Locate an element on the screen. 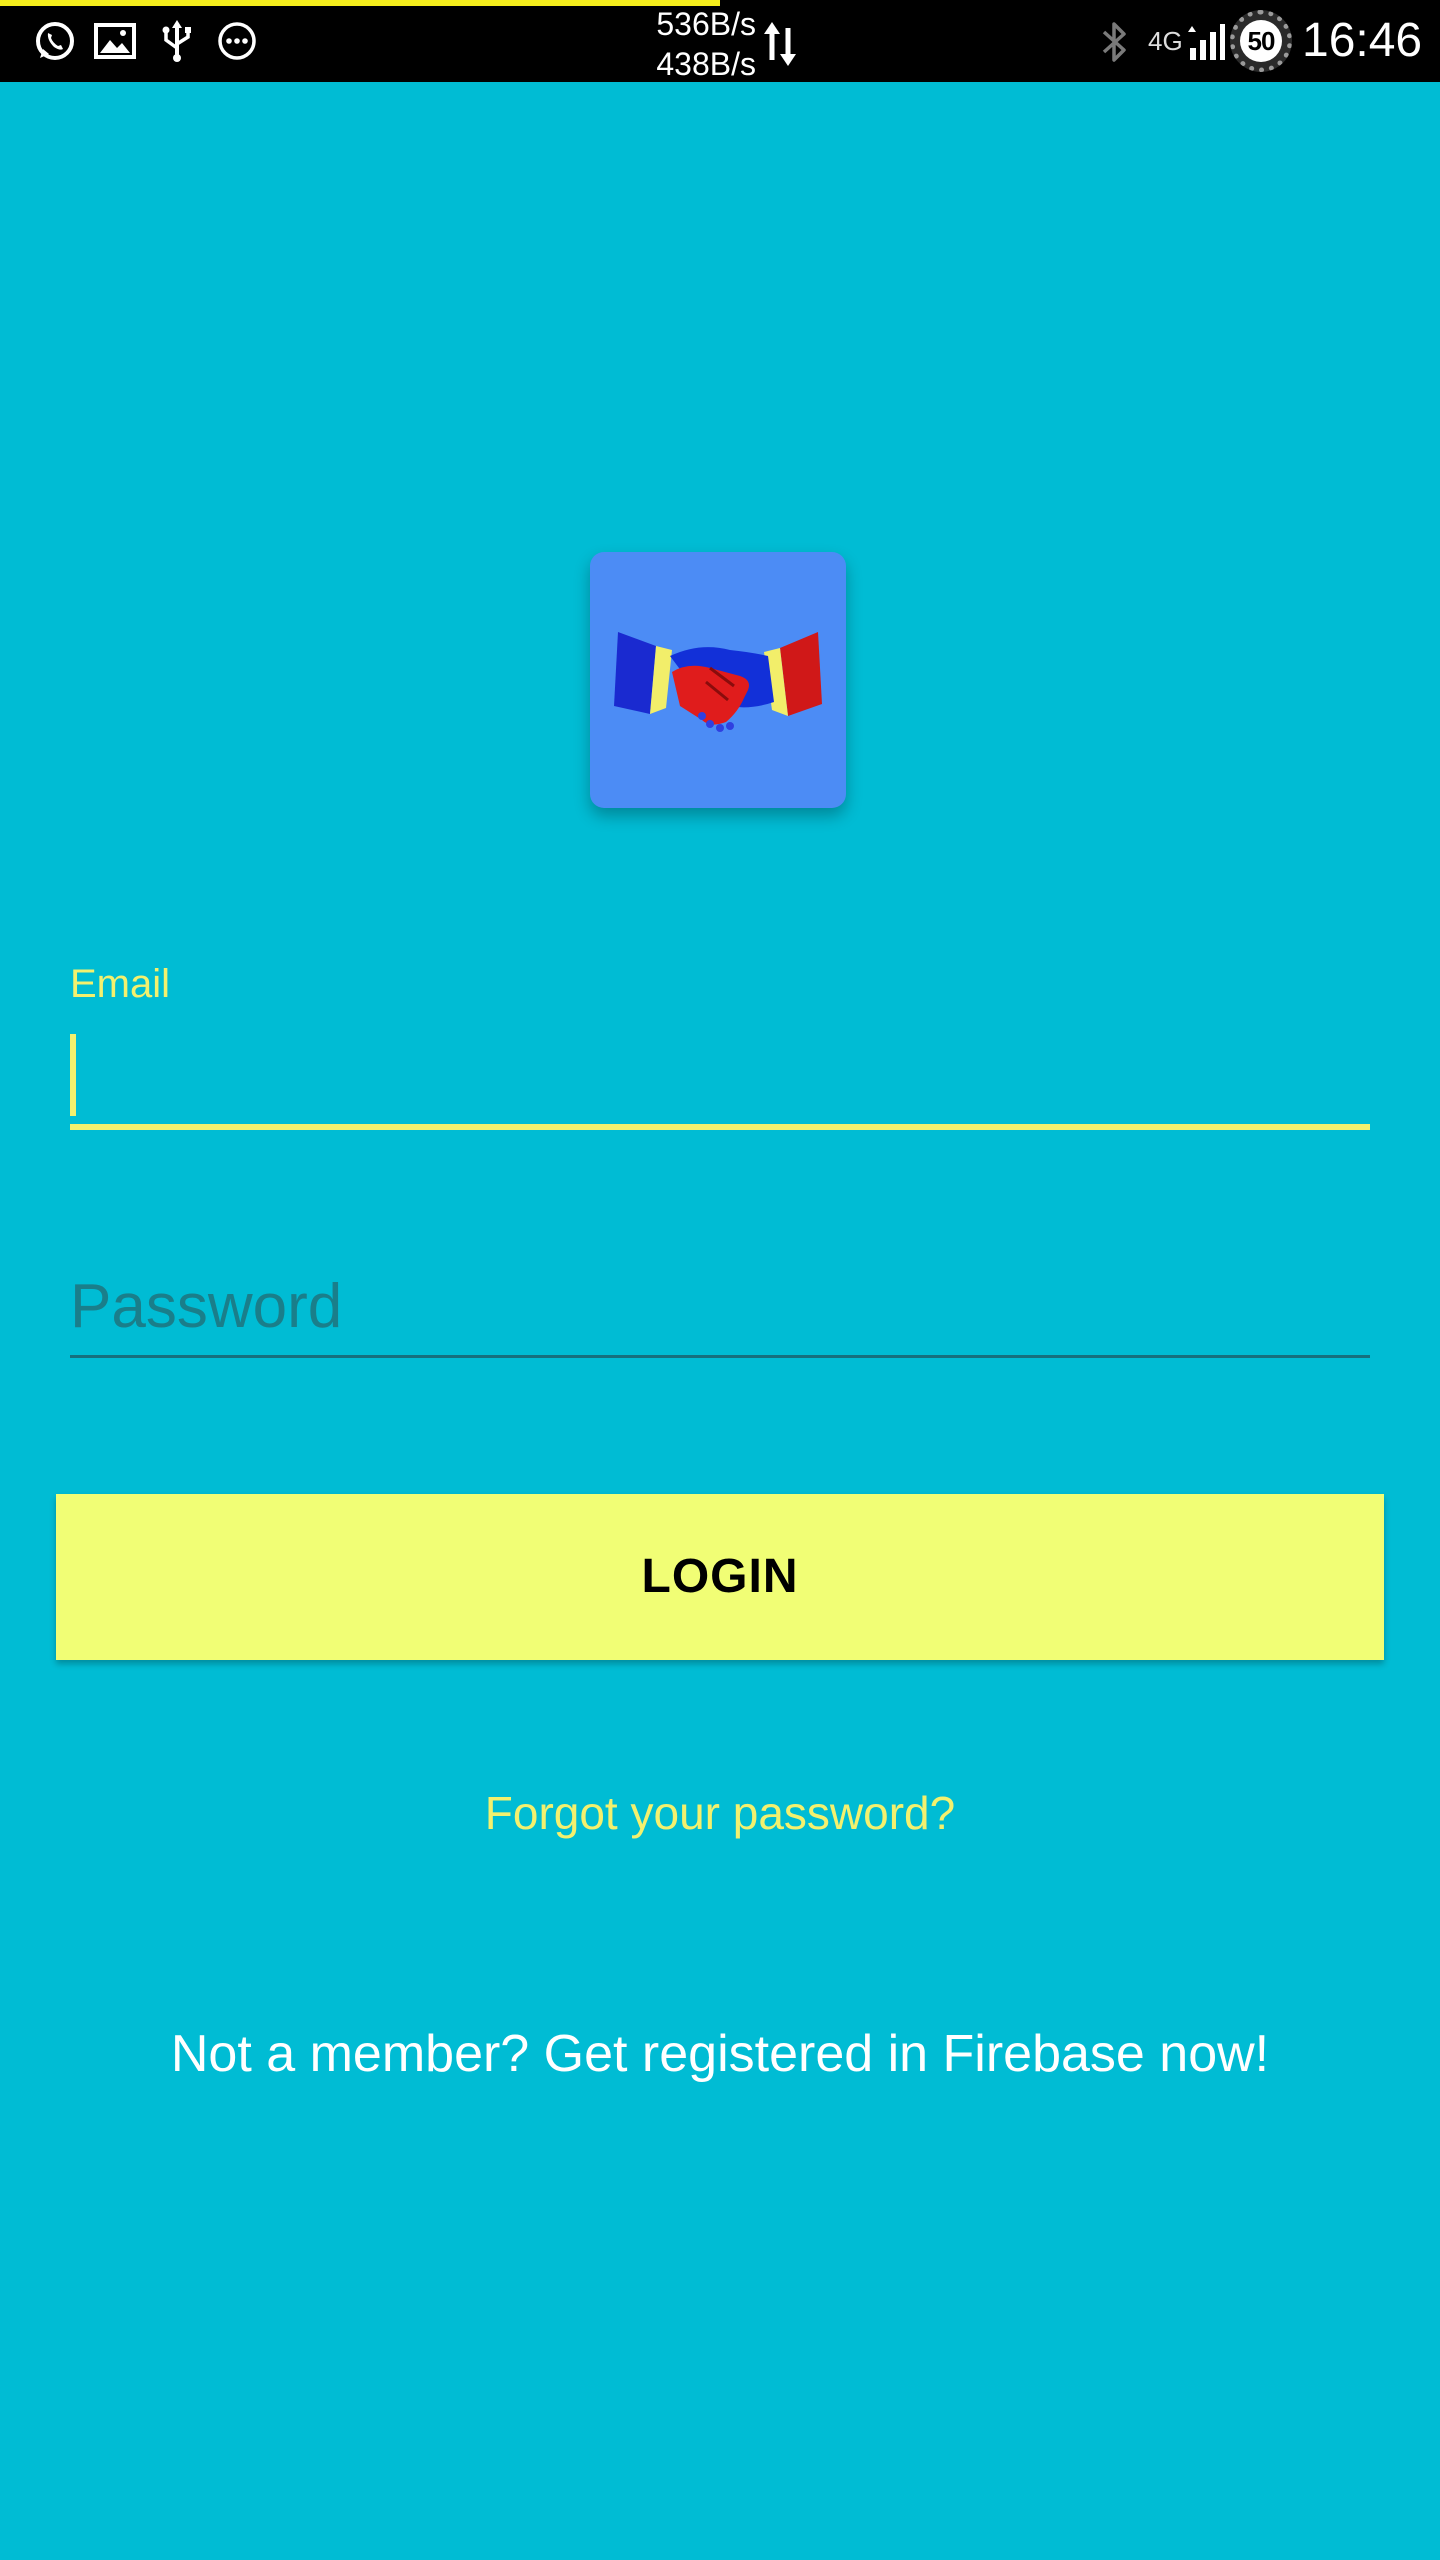 The width and height of the screenshot is (1440, 2560). login-button: LOGIN is located at coordinates (720, 1577).